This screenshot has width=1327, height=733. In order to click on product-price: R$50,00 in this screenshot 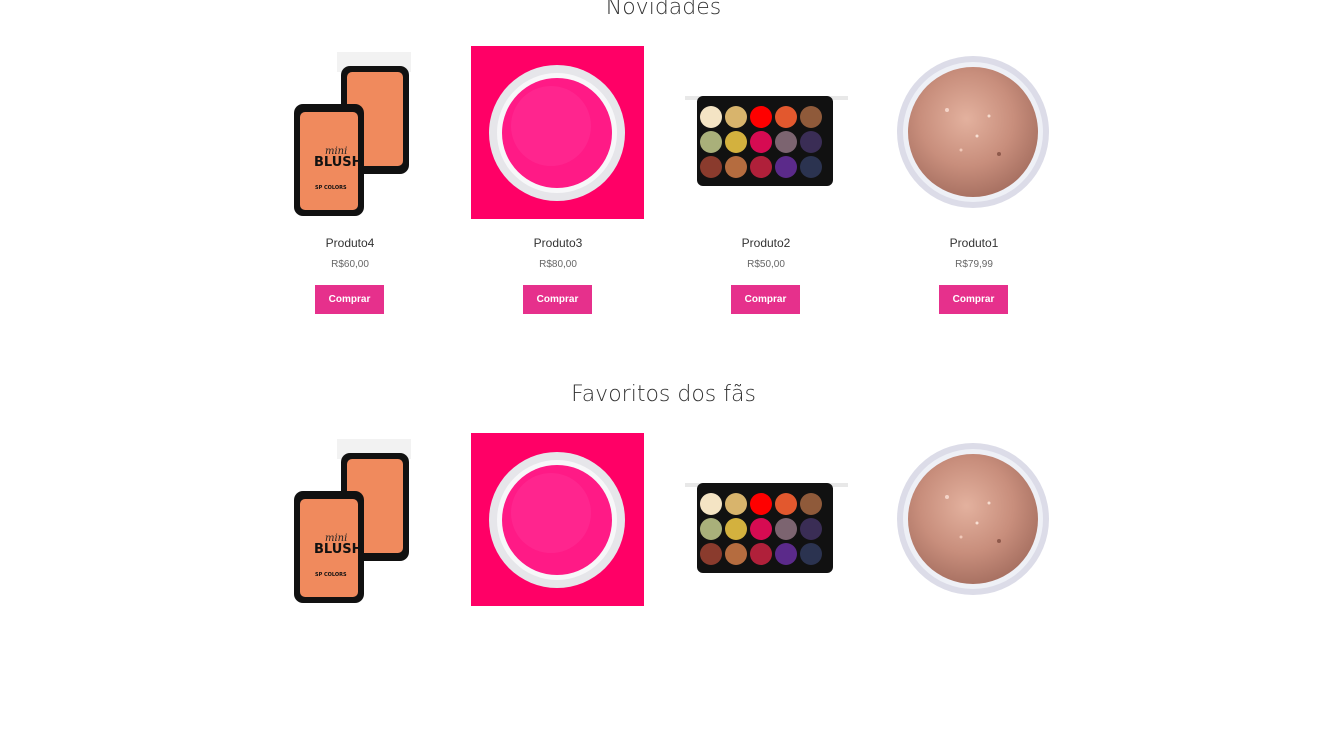, I will do `click(766, 264)`.